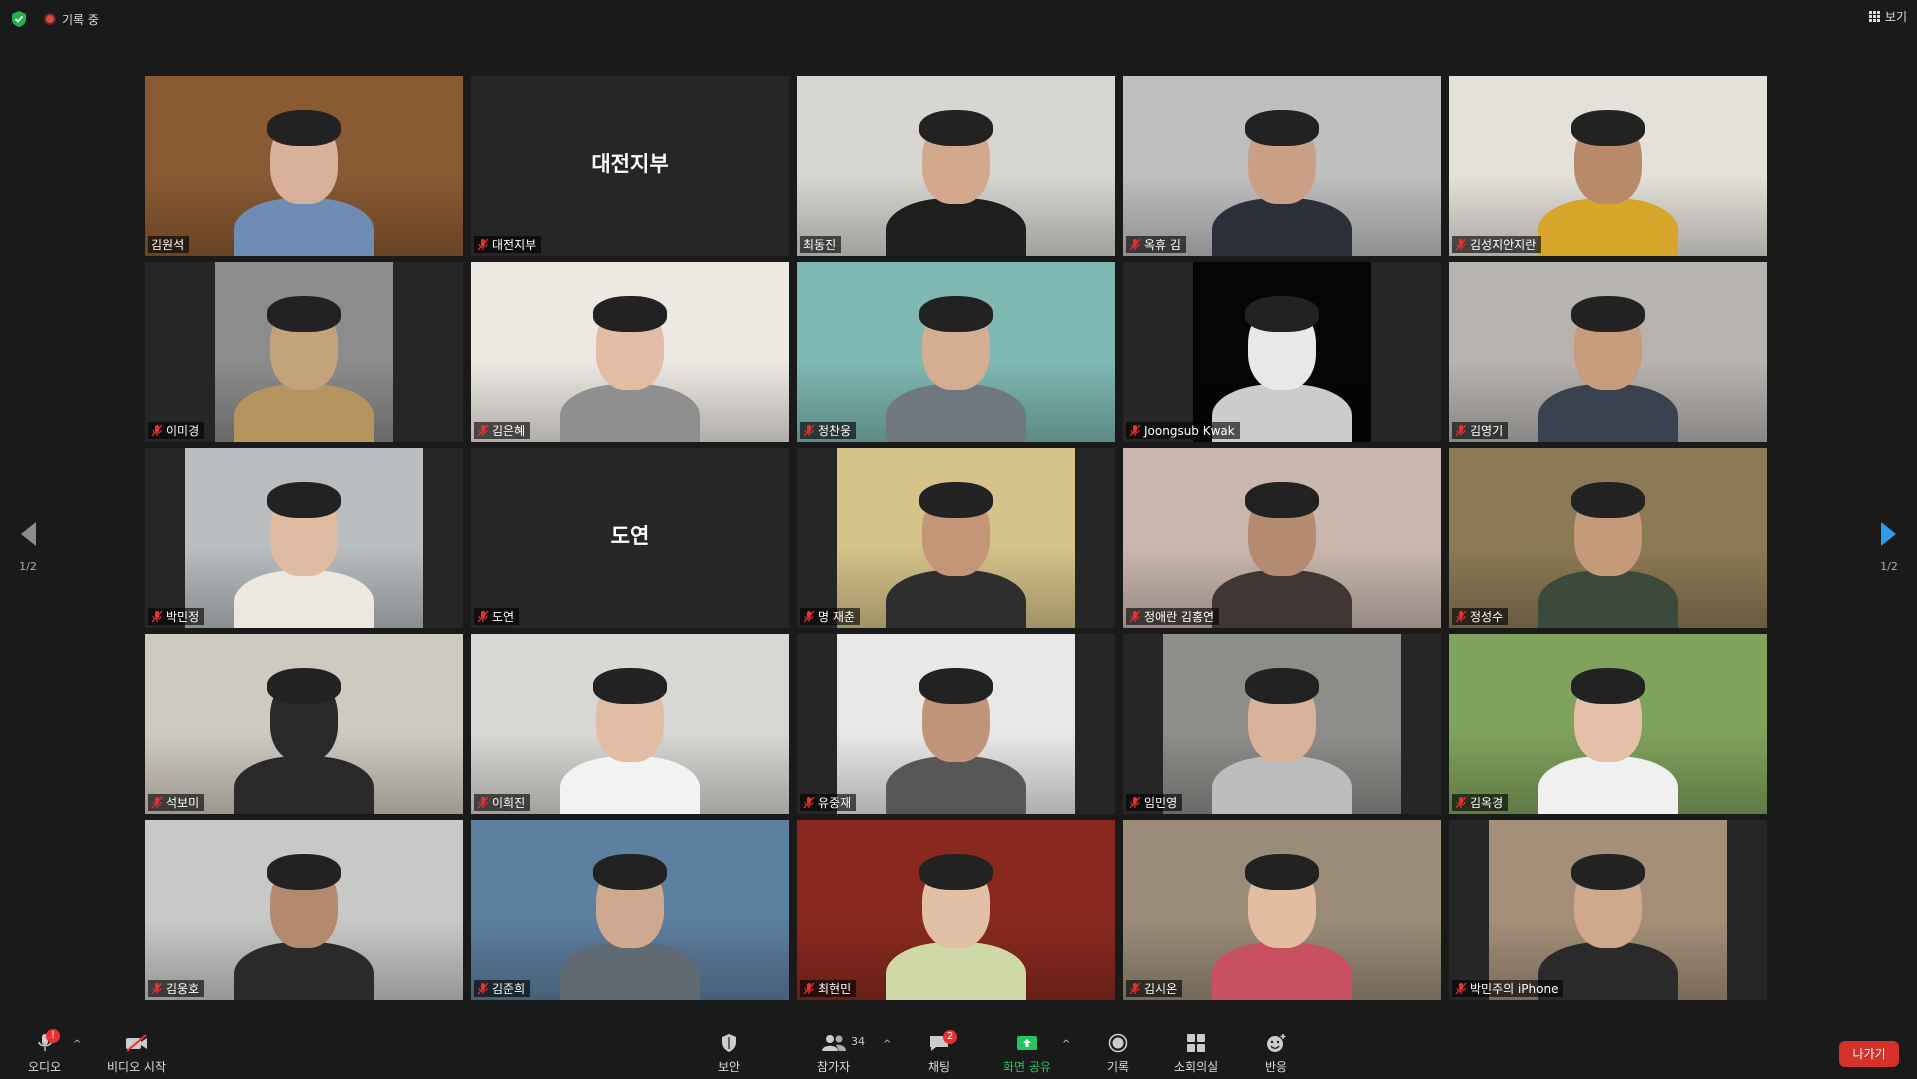 This screenshot has height=1079, width=1917. Describe the element at coordinates (1282, 724) in the screenshot. I see `participant-tile: 임민영` at that location.